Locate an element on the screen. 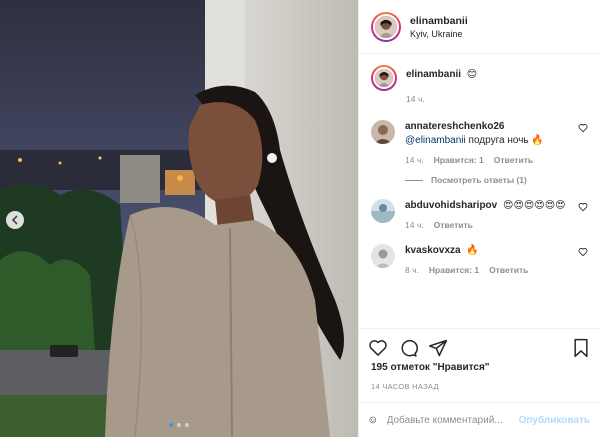 This screenshot has height=437, width=600. bookmark-icon is located at coordinates (581, 347).